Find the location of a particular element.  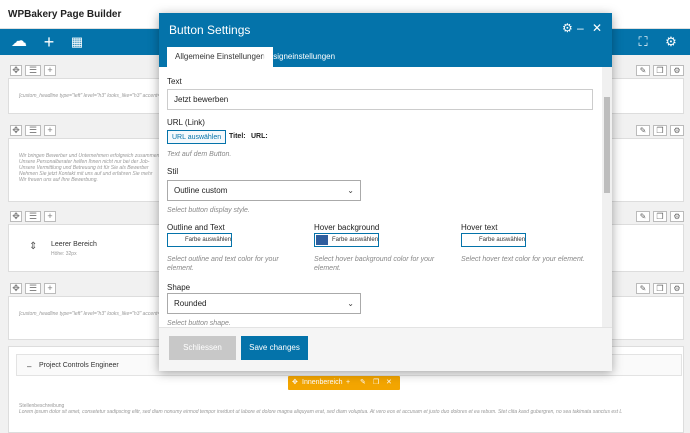

url-label: URL (Link) is located at coordinates (186, 122).